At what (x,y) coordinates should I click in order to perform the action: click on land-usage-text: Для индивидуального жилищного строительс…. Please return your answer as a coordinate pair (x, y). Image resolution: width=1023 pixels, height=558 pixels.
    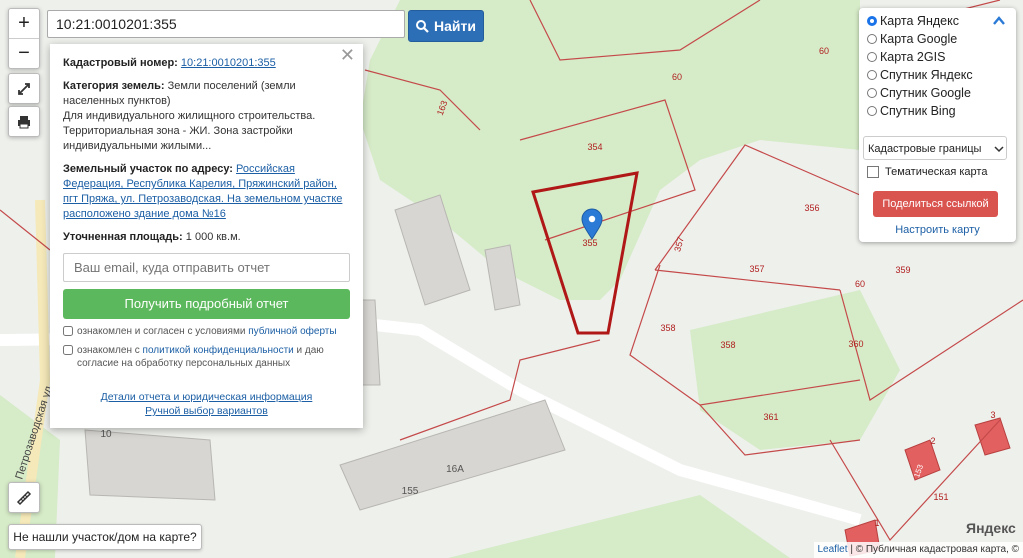
    Looking at the image, I should click on (189, 131).